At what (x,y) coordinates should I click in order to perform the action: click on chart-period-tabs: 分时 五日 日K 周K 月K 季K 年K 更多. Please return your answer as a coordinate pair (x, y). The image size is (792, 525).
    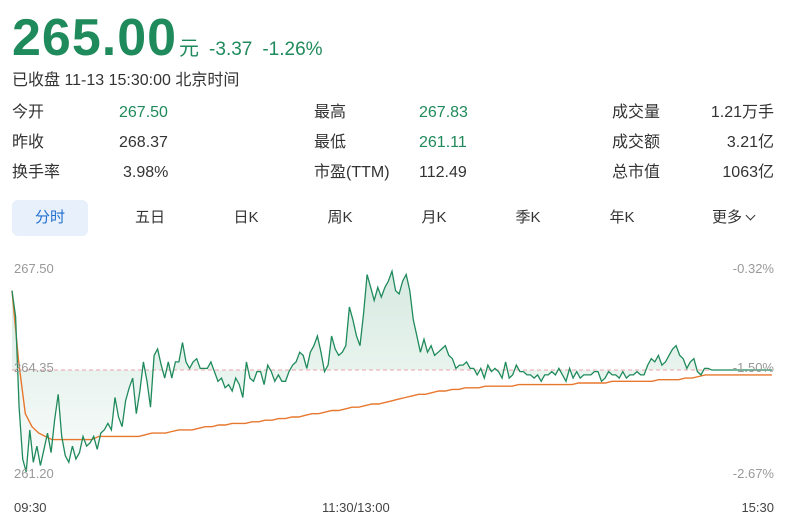
    Looking at the image, I should click on (396, 218).